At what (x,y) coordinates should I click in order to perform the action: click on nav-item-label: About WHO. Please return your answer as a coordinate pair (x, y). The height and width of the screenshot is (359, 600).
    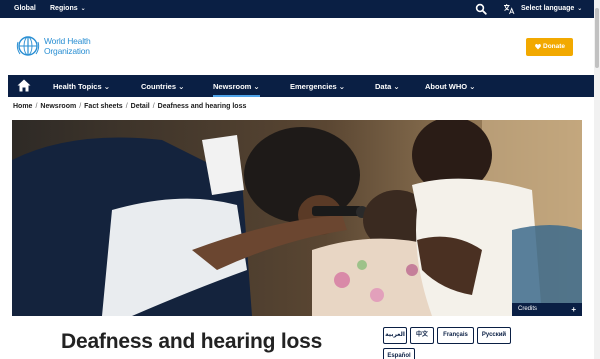
    Looking at the image, I should click on (446, 86).